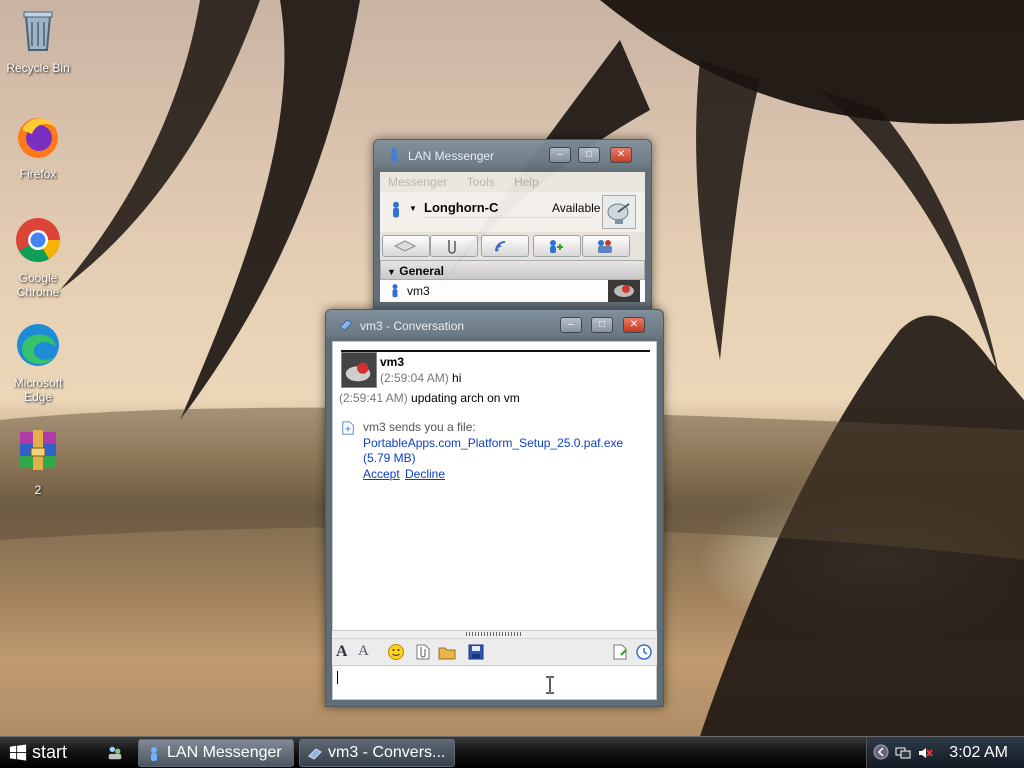 This screenshot has height=768, width=1024. What do you see at coordinates (337, 677) in the screenshot?
I see `text-caret` at bounding box center [337, 677].